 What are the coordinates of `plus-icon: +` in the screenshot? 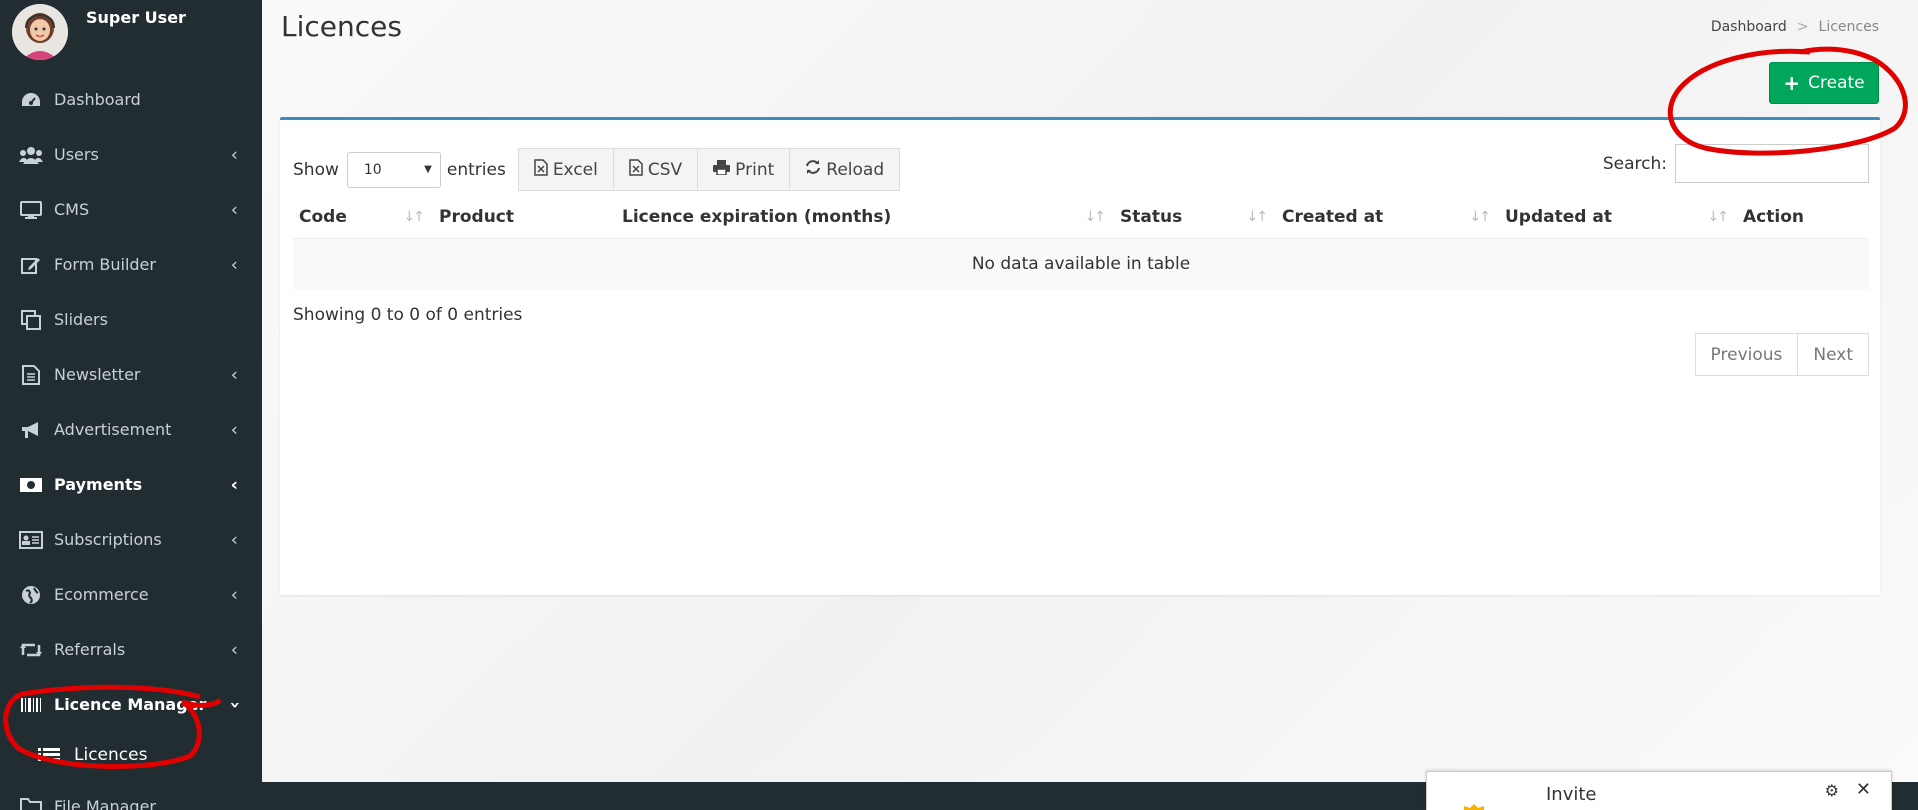 It's located at (1792, 83).